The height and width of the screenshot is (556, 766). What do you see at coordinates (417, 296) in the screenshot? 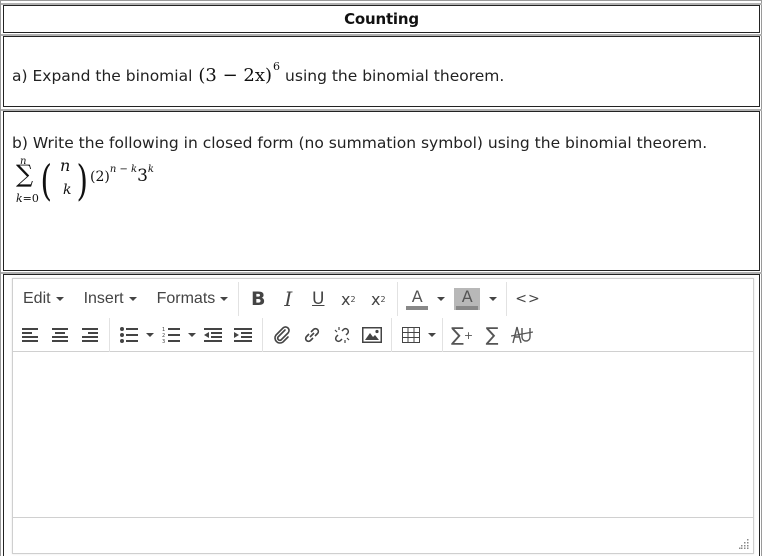
I see `text-color-label: A` at bounding box center [417, 296].